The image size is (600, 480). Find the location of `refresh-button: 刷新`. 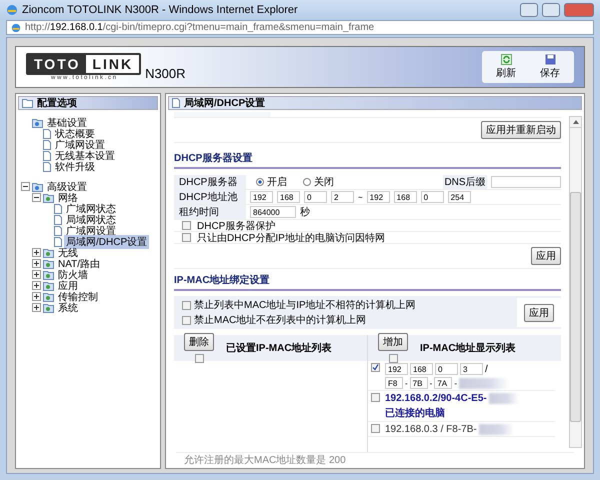

refresh-button: 刷新 is located at coordinates (506, 67).